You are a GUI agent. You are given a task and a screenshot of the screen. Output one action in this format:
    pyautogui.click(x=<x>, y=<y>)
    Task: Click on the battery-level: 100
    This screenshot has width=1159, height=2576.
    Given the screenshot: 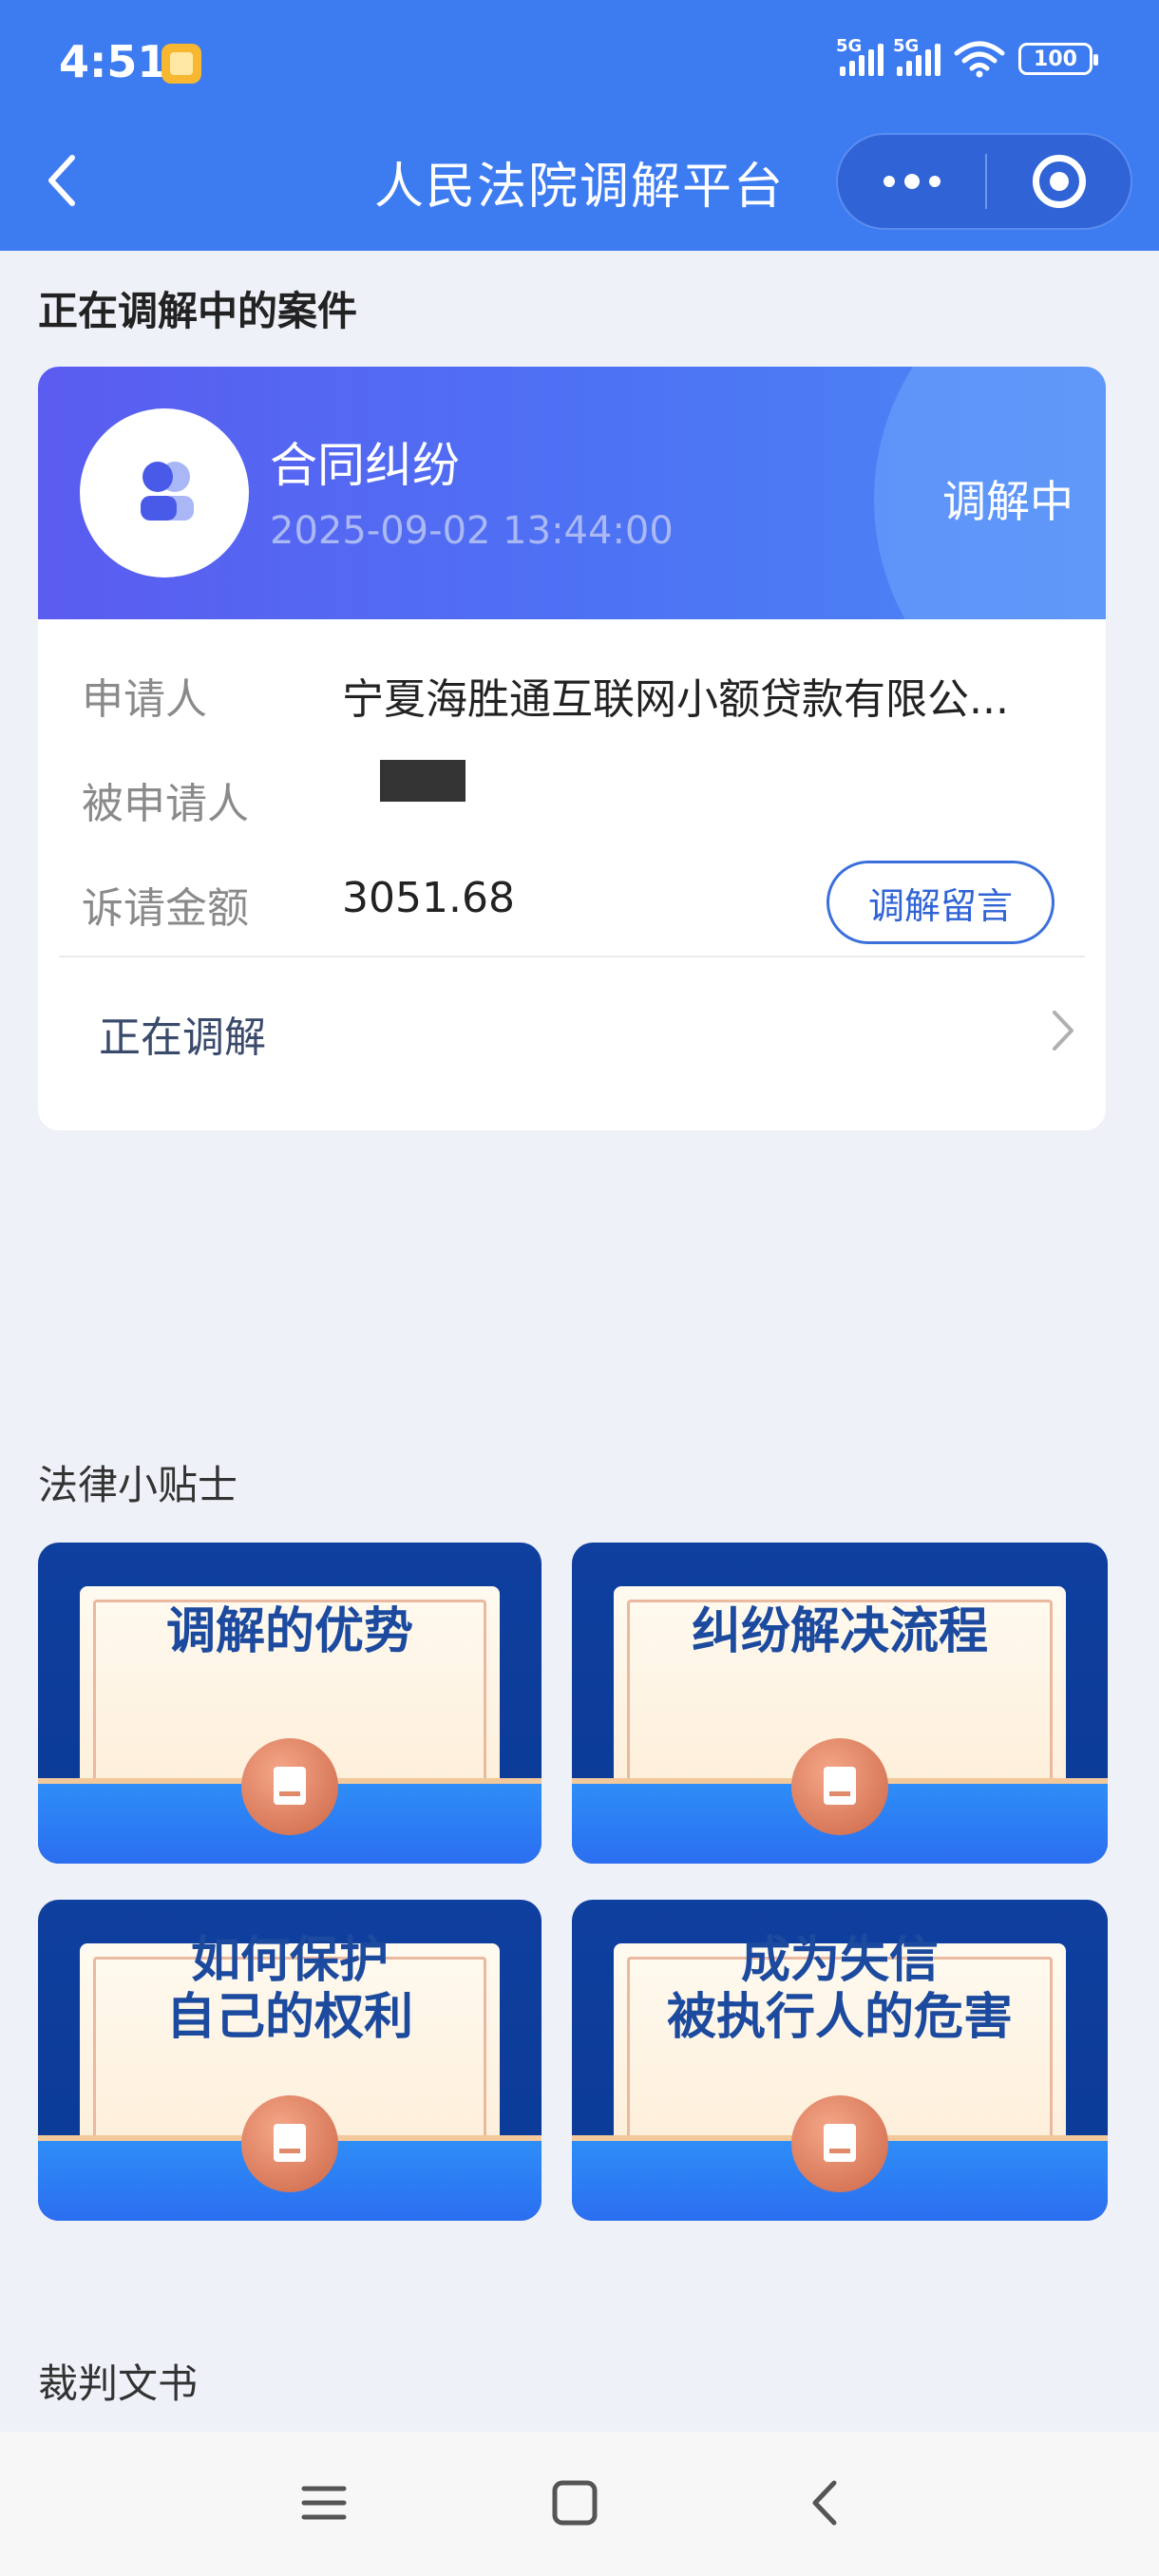 What is the action you would take?
    pyautogui.click(x=1055, y=59)
    